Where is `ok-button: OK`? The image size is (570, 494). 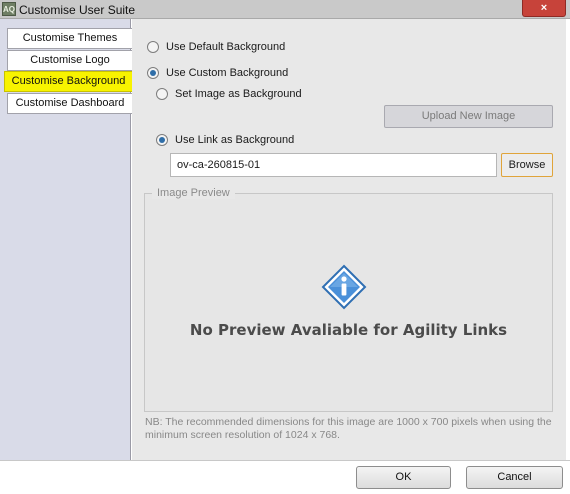 ok-button: OK is located at coordinates (403, 477).